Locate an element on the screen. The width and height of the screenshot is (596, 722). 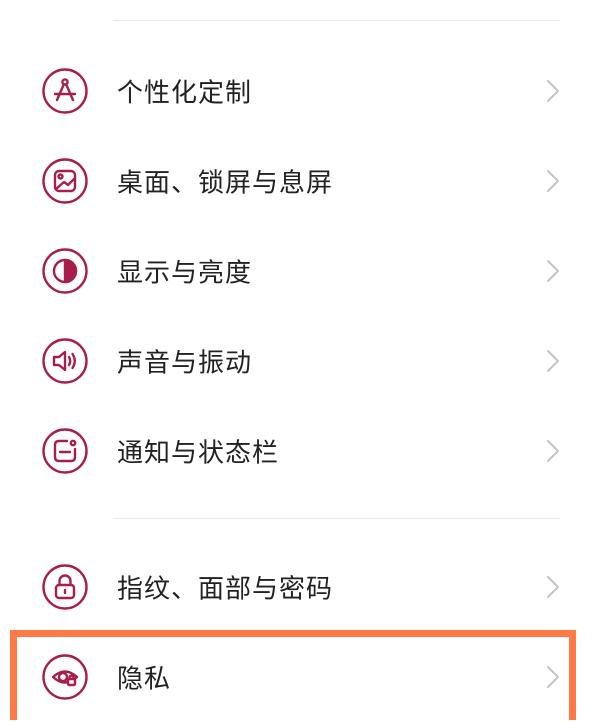
settings-item-label: 声音与振动 is located at coordinates (185, 363).